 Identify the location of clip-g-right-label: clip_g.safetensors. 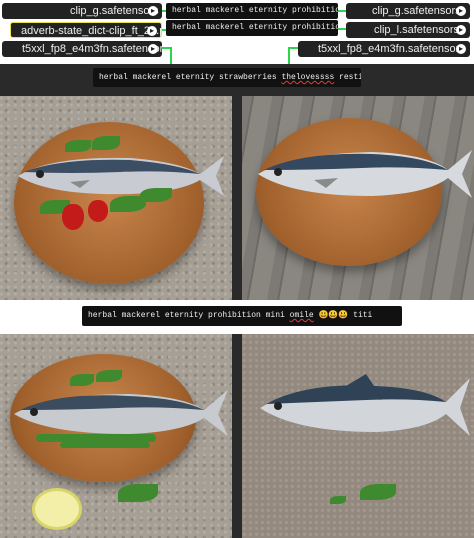
(416, 11).